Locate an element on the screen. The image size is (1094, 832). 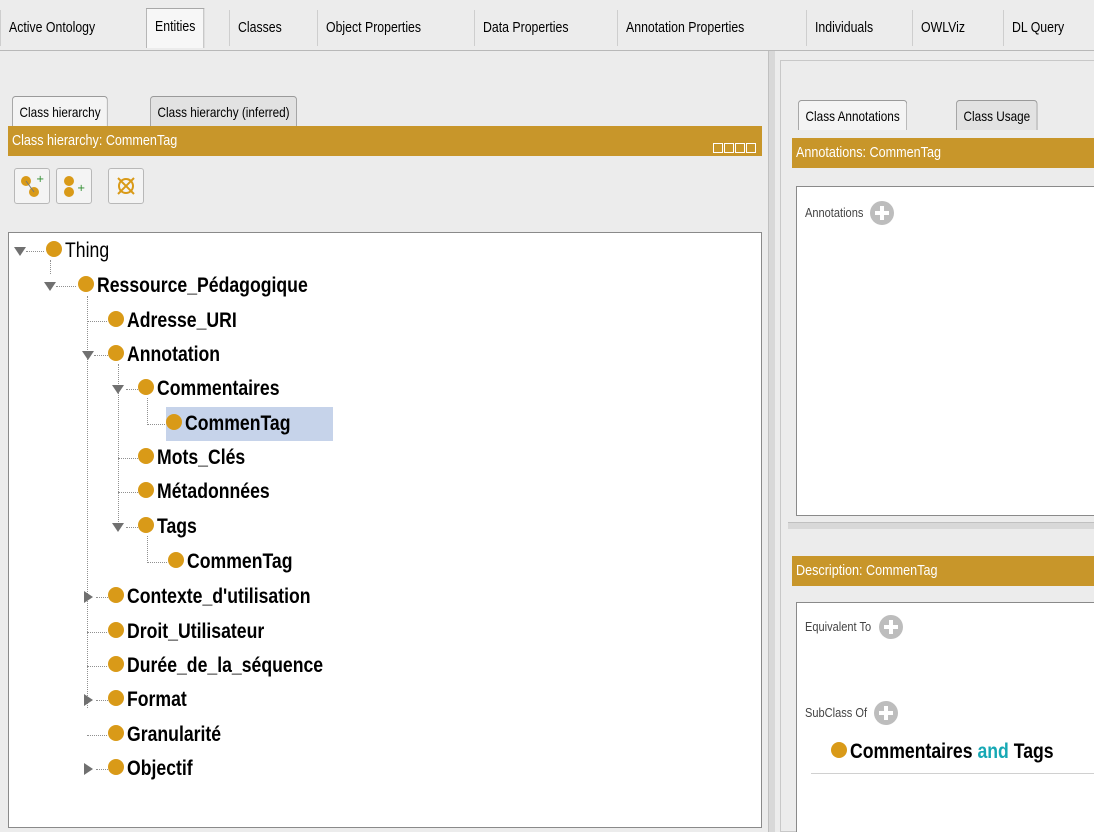
tree-node-metadonnees: Métadonnées is located at coordinates (214, 492).